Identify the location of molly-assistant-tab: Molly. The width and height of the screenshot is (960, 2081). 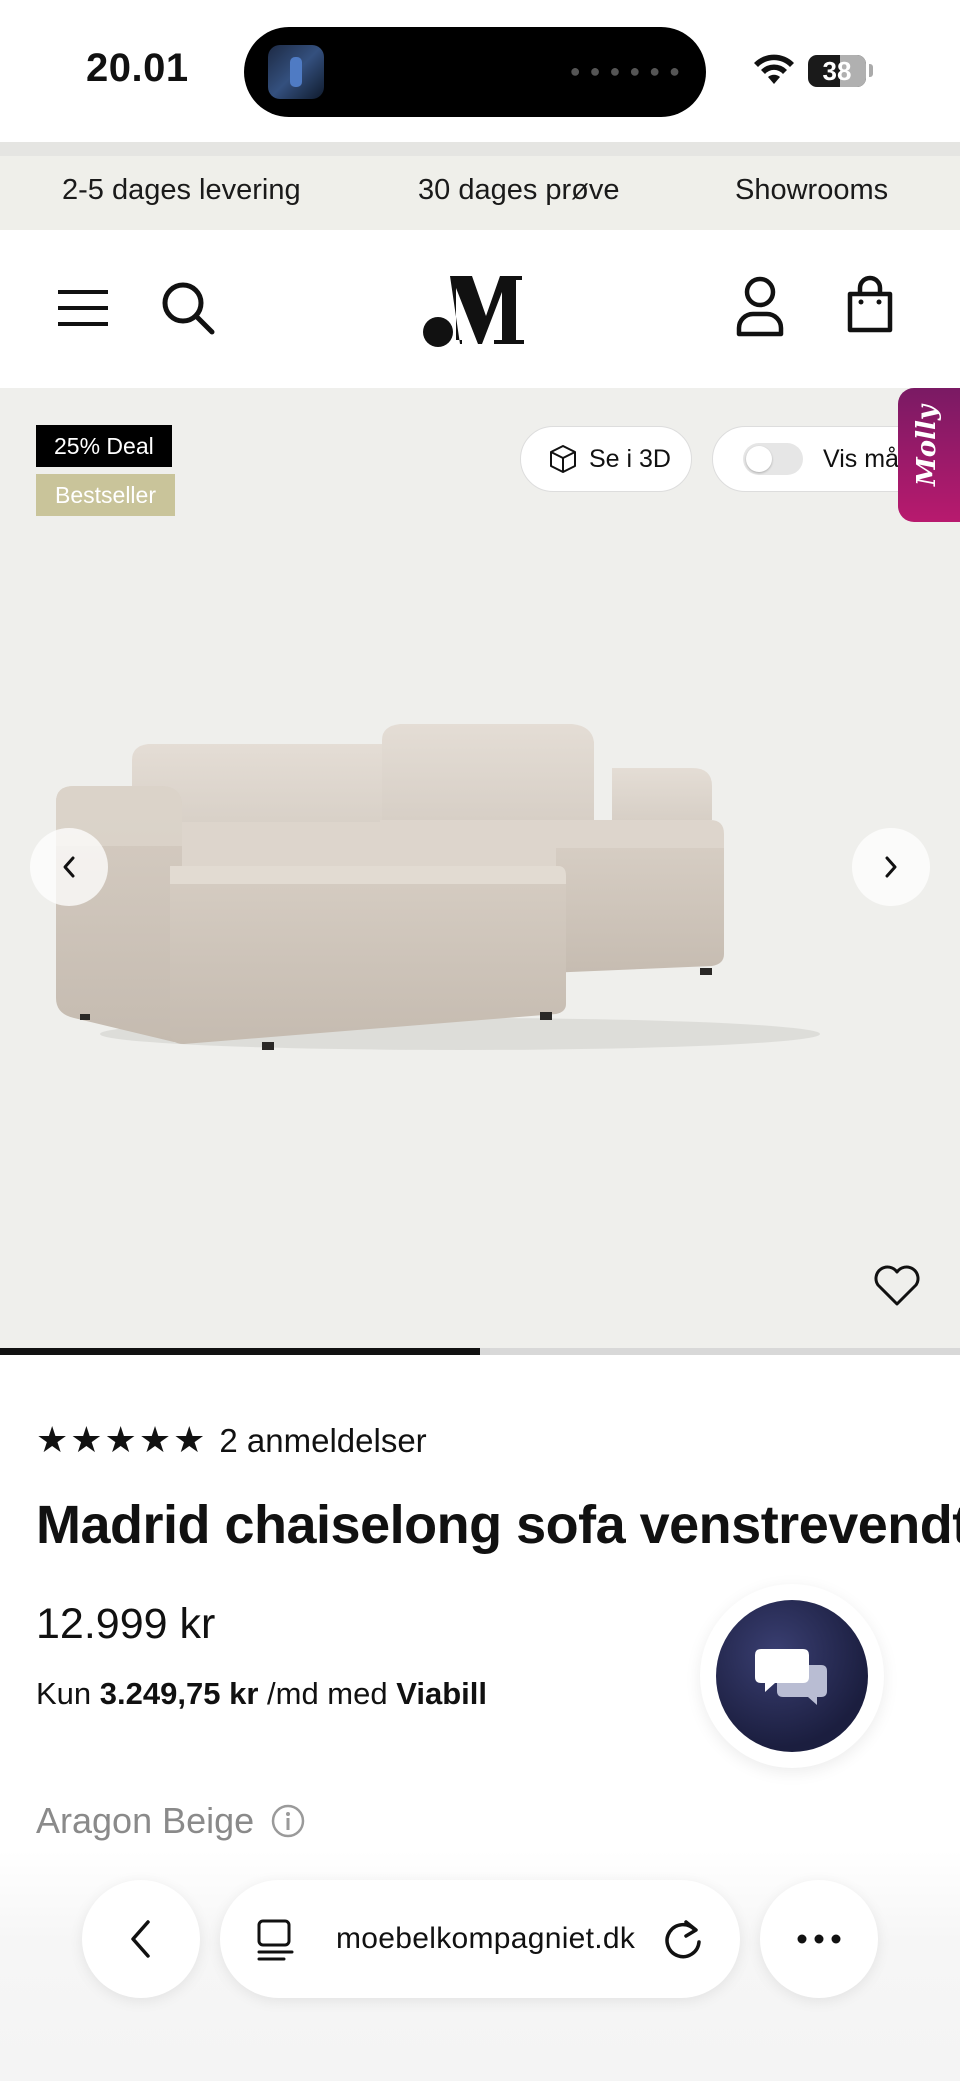
(929, 455).